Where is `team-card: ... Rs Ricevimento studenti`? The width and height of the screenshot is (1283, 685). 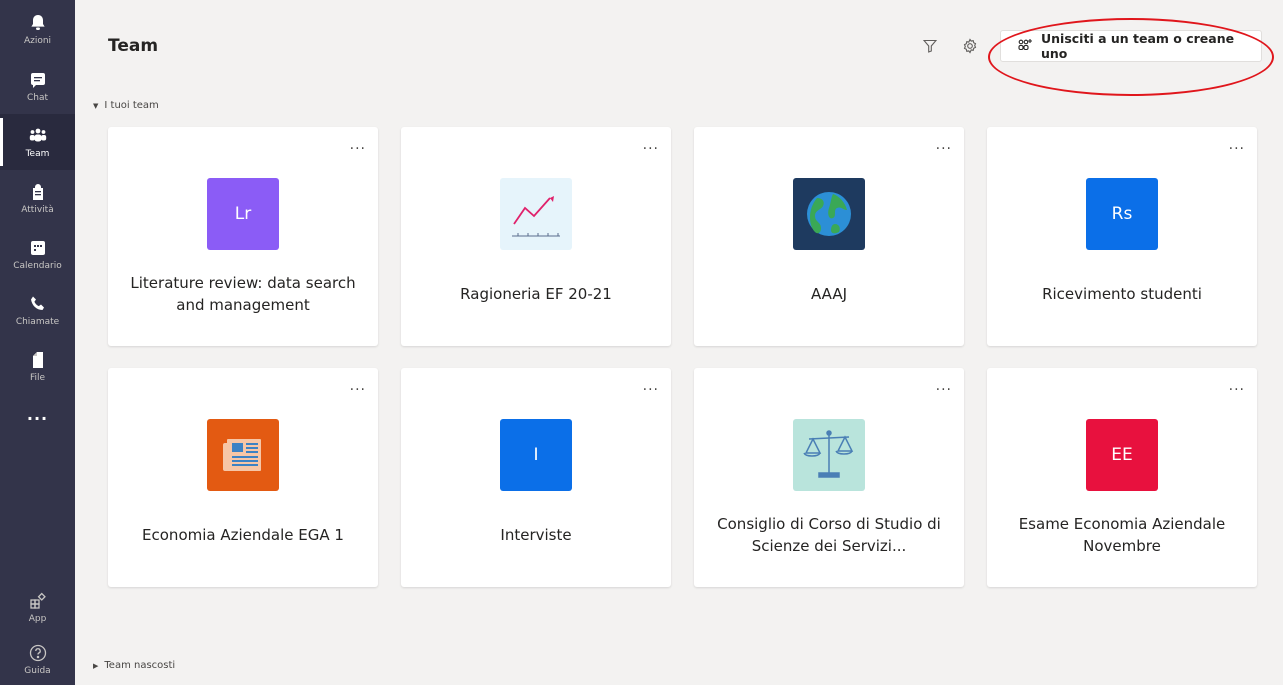
team-card: ... Rs Ricevimento studenti is located at coordinates (1122, 236).